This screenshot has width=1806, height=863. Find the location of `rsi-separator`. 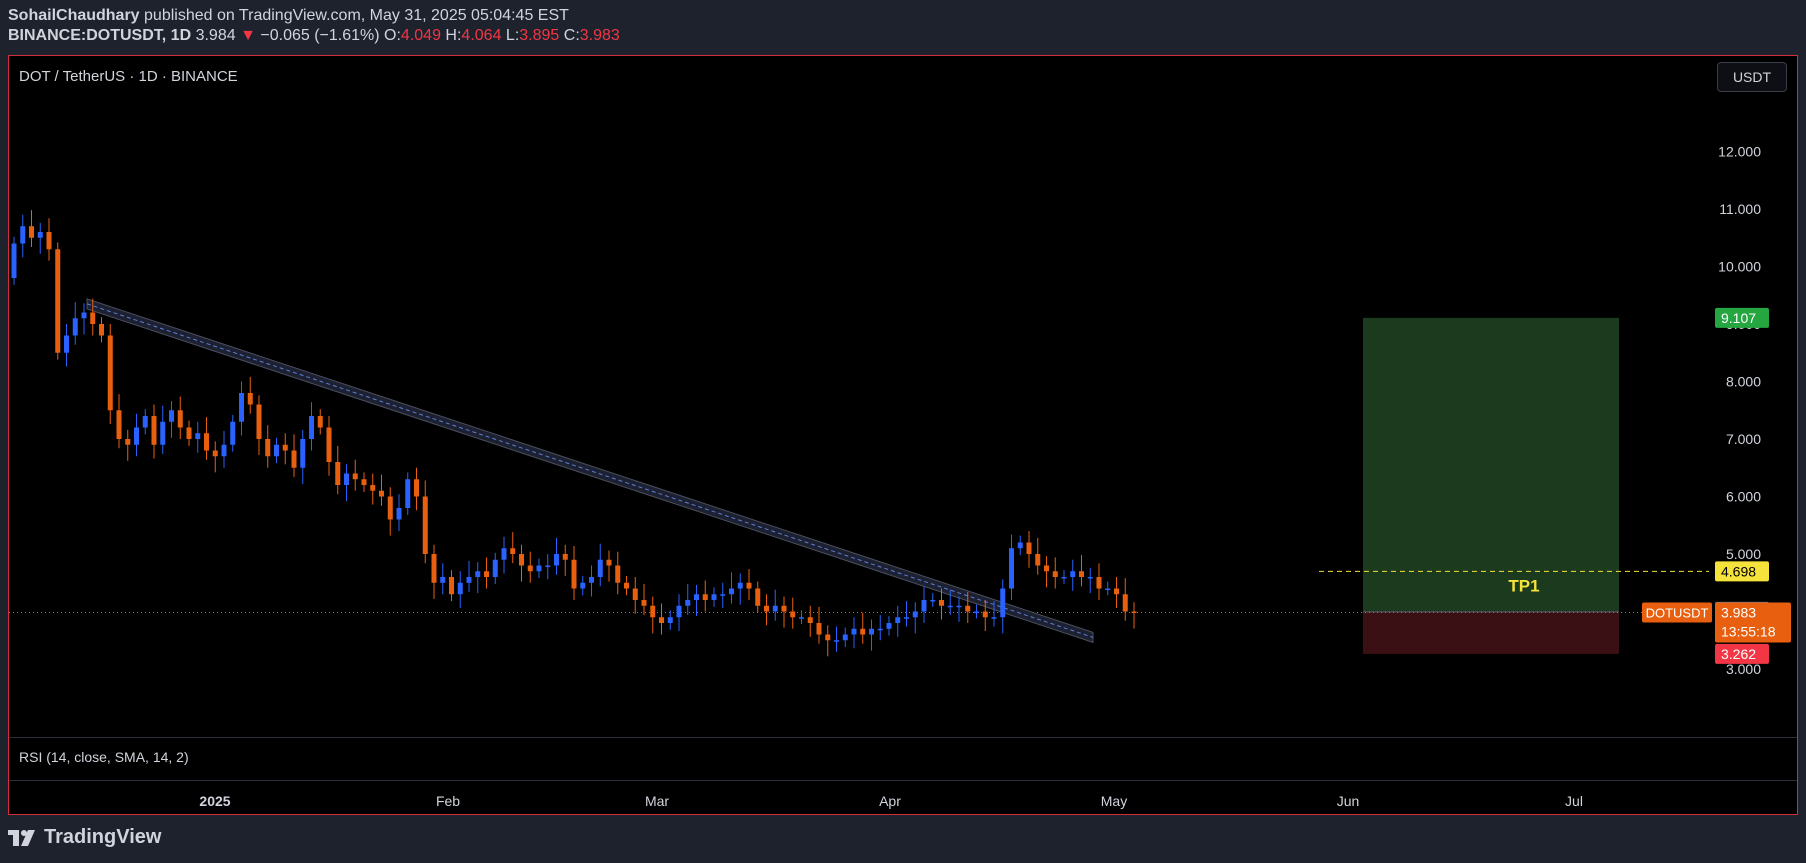

rsi-separator is located at coordinates (903, 737).